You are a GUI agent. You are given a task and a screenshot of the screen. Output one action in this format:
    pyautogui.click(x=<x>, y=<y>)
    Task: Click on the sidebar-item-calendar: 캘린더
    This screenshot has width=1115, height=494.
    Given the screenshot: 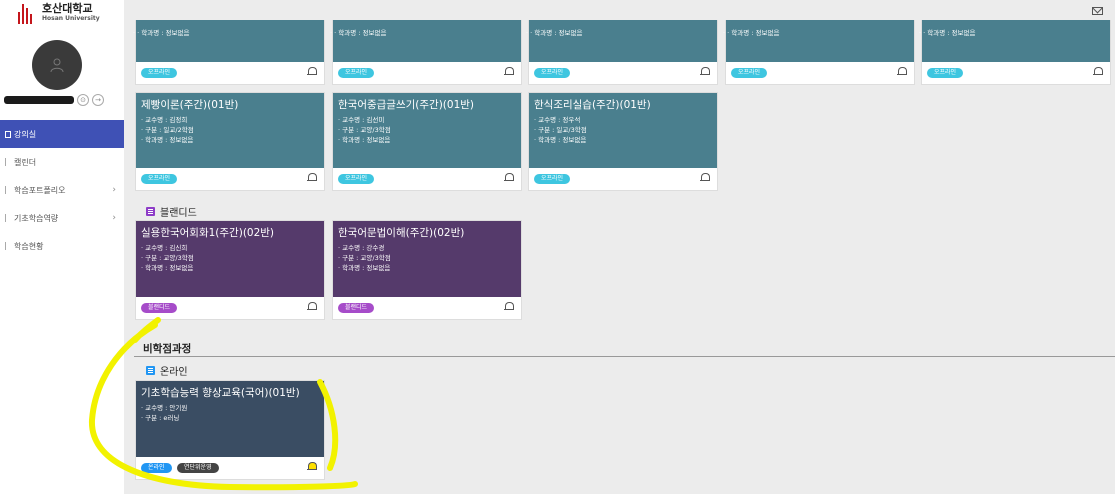 What is the action you would take?
    pyautogui.click(x=62, y=162)
    